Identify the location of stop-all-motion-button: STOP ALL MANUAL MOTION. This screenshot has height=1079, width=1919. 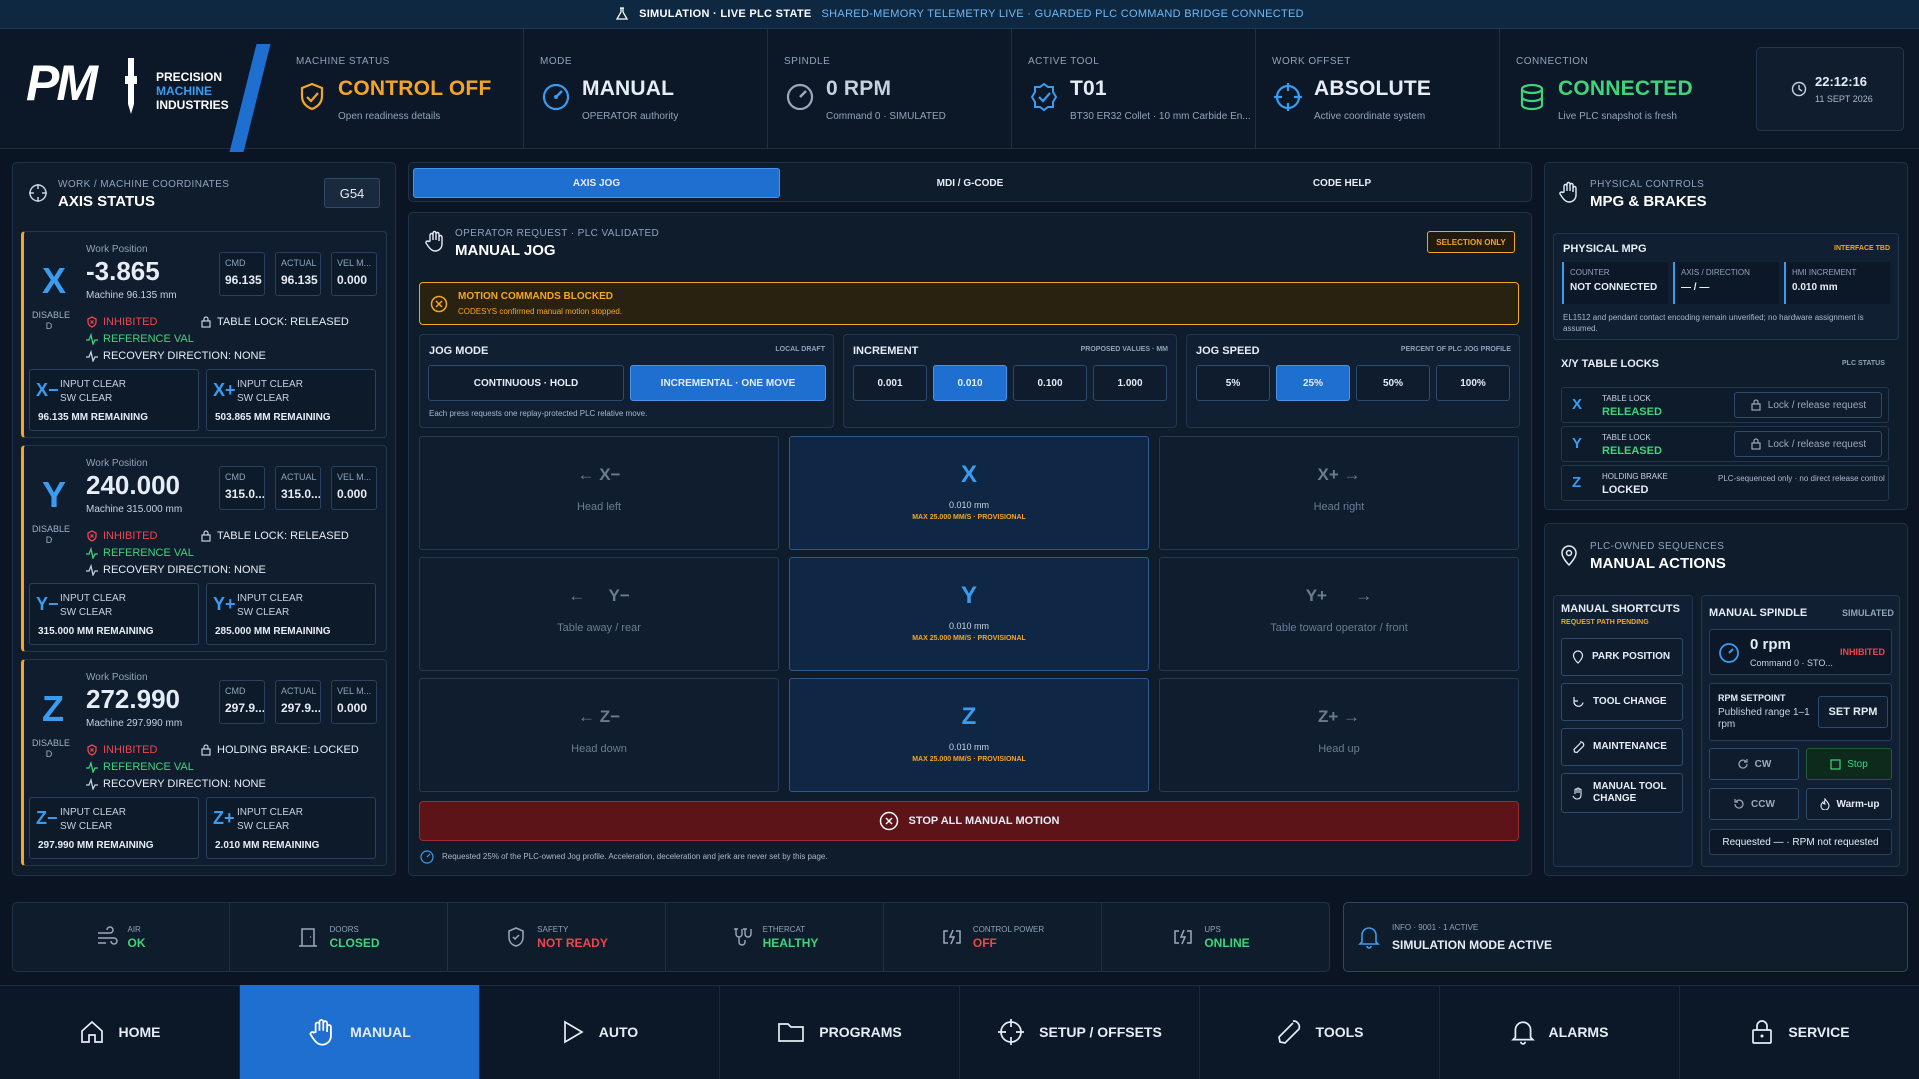
(969, 821).